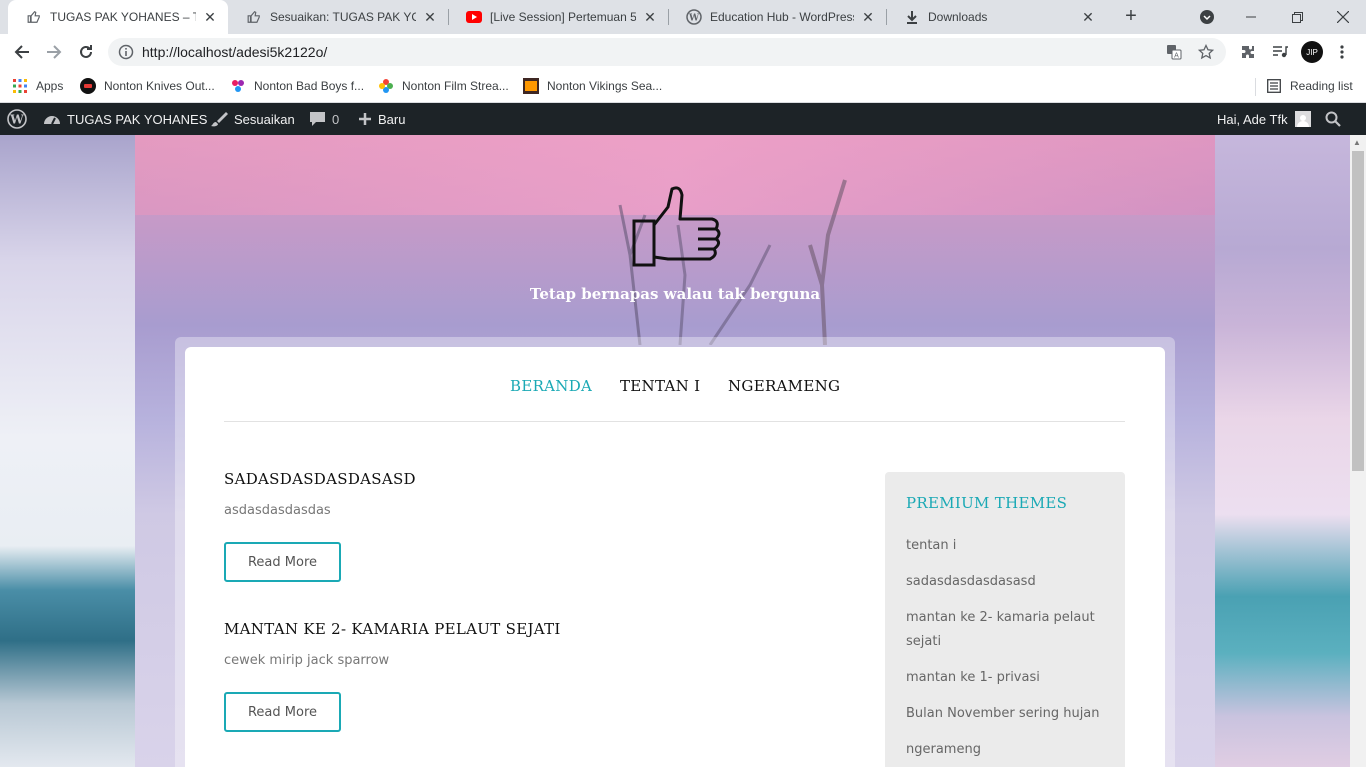 The height and width of the screenshot is (767, 1366). I want to click on customize-label: Sesuaikan, so click(264, 119).